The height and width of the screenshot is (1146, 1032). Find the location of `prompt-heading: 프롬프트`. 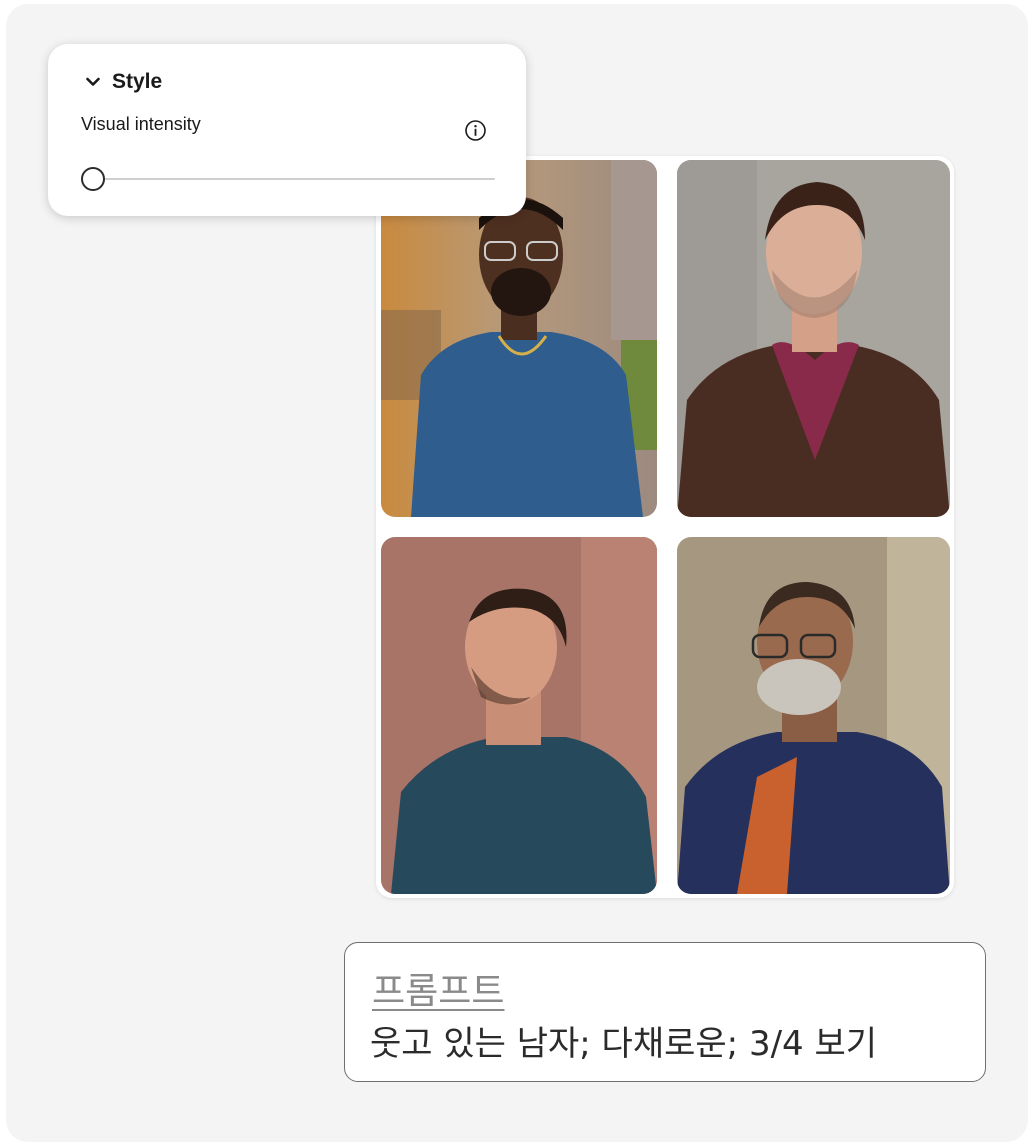

prompt-heading: 프롬프트 is located at coordinates (438, 991).